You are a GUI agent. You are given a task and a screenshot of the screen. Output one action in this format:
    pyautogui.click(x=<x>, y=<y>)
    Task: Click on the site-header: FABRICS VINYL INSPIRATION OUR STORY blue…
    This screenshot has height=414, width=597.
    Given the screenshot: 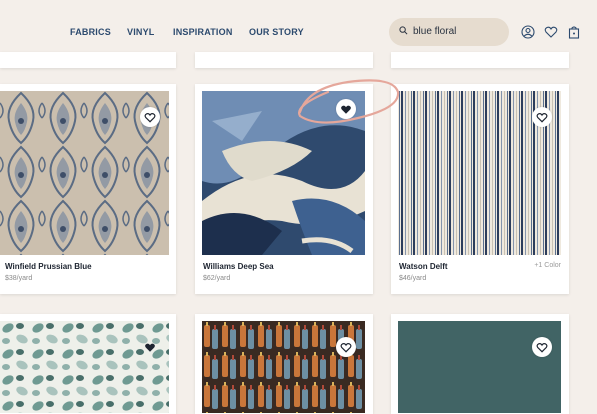 What is the action you would take?
    pyautogui.click(x=298, y=30)
    